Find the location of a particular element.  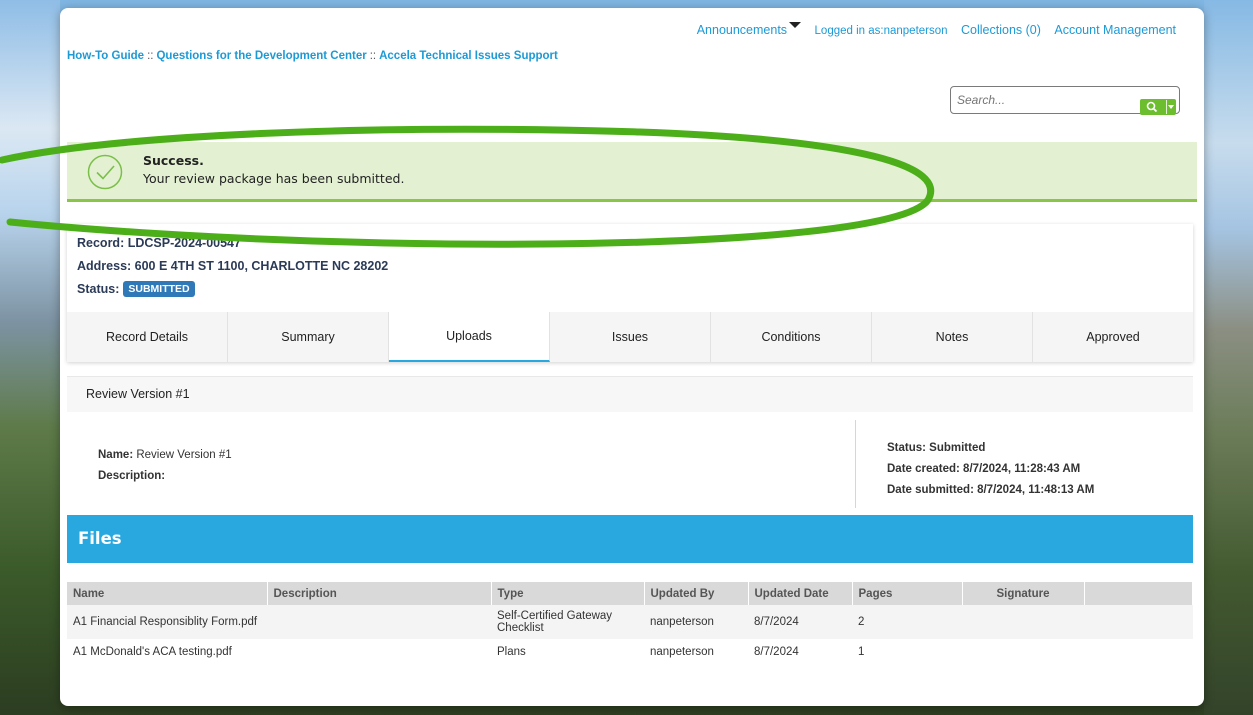

search-box is located at coordinates (1065, 100).